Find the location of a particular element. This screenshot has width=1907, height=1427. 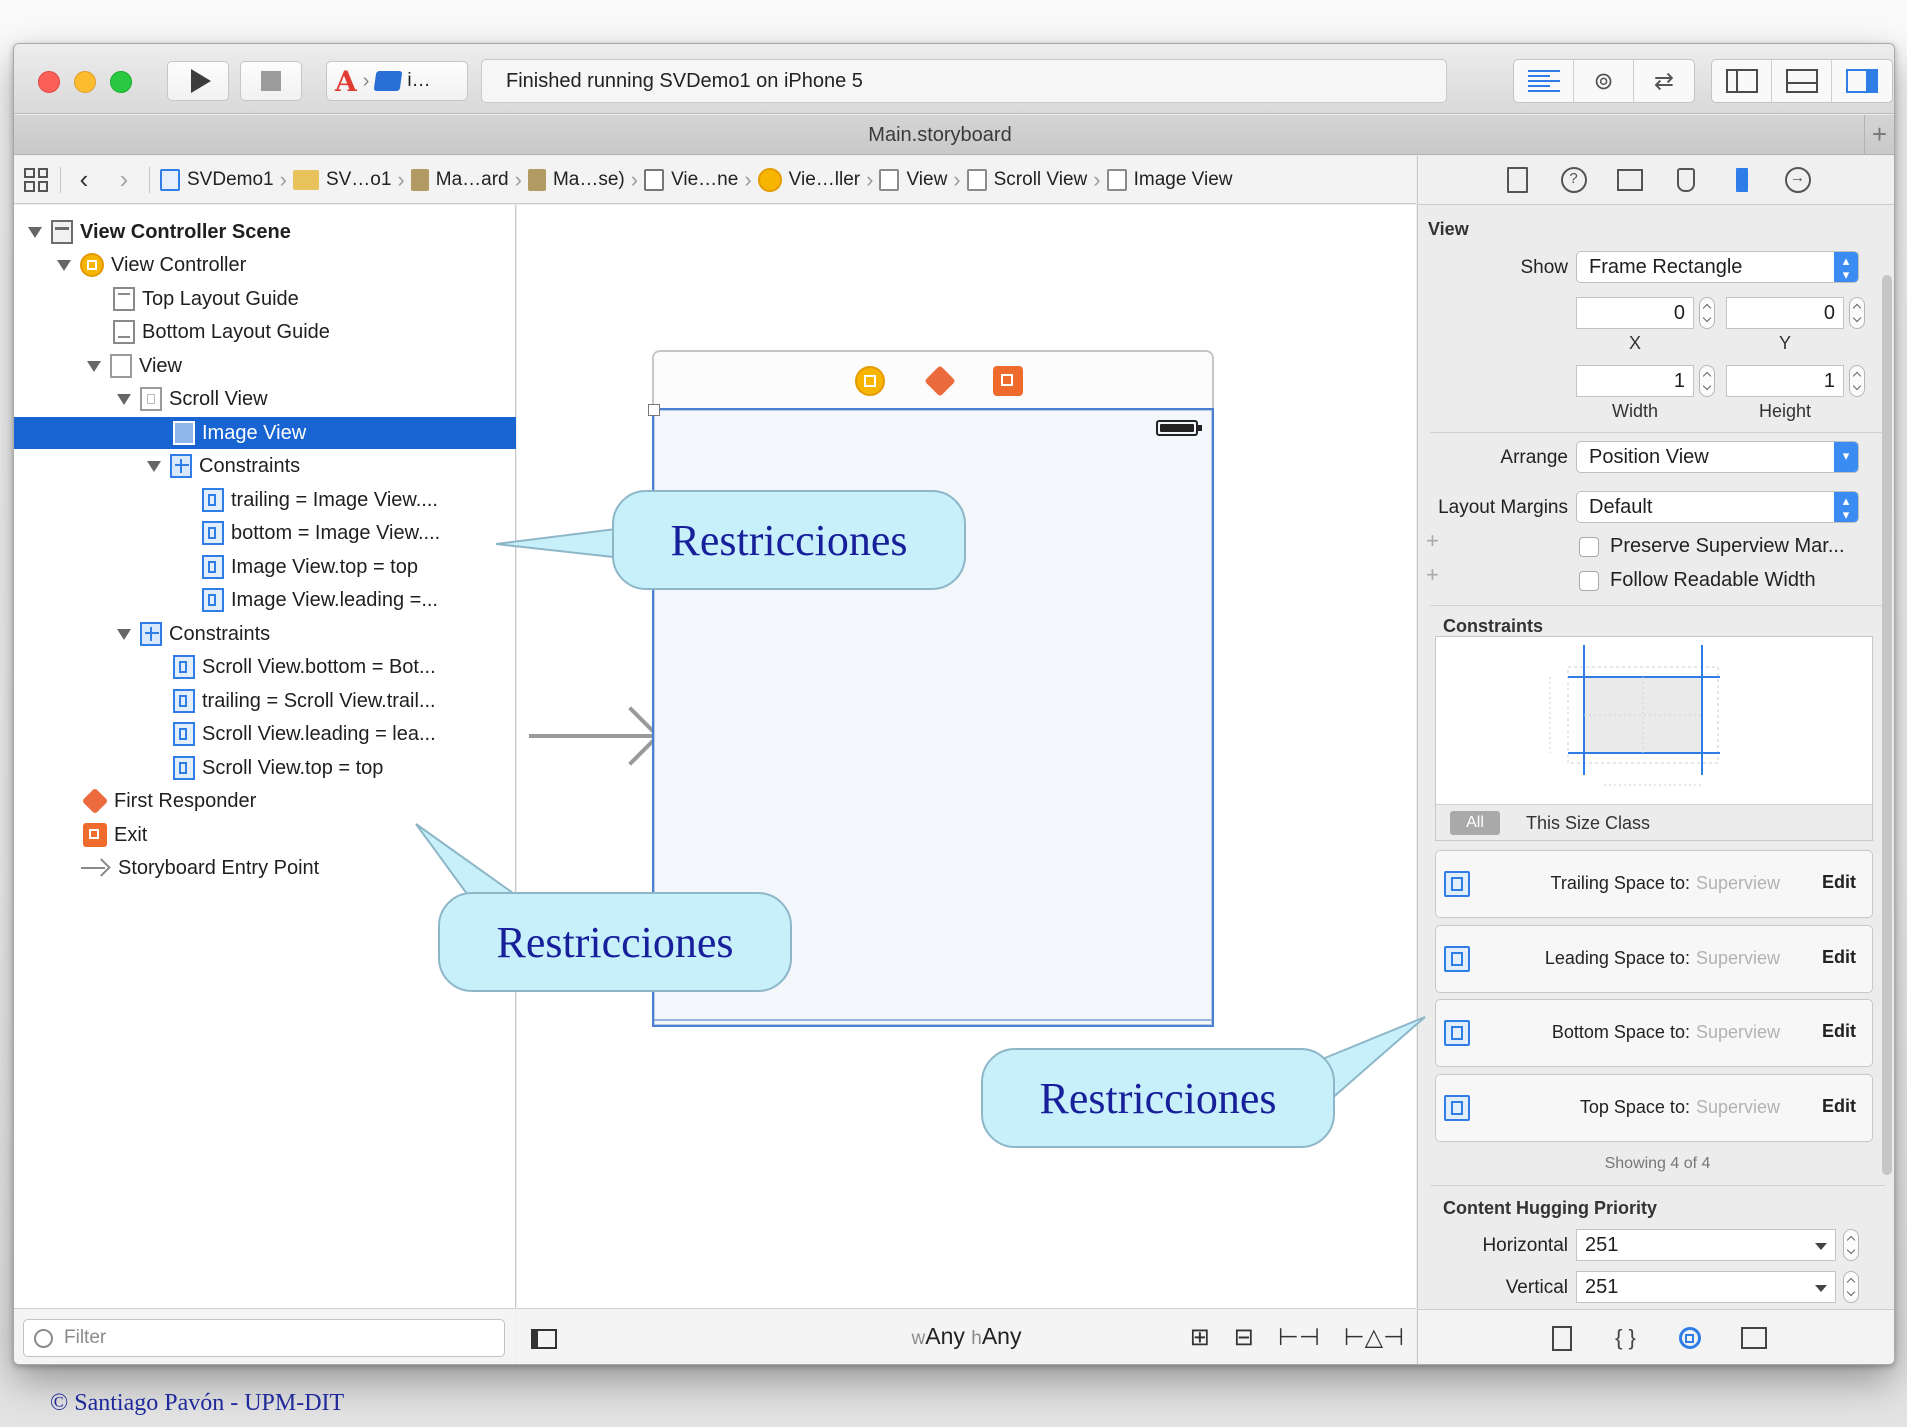

y-stepper is located at coordinates (1857, 313).